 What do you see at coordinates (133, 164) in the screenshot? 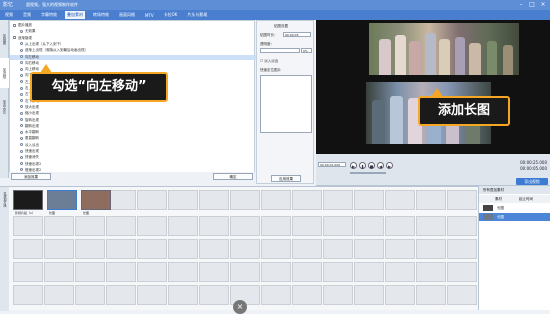
I see `effect-list-item: 快速出现2` at bounding box center [133, 164].